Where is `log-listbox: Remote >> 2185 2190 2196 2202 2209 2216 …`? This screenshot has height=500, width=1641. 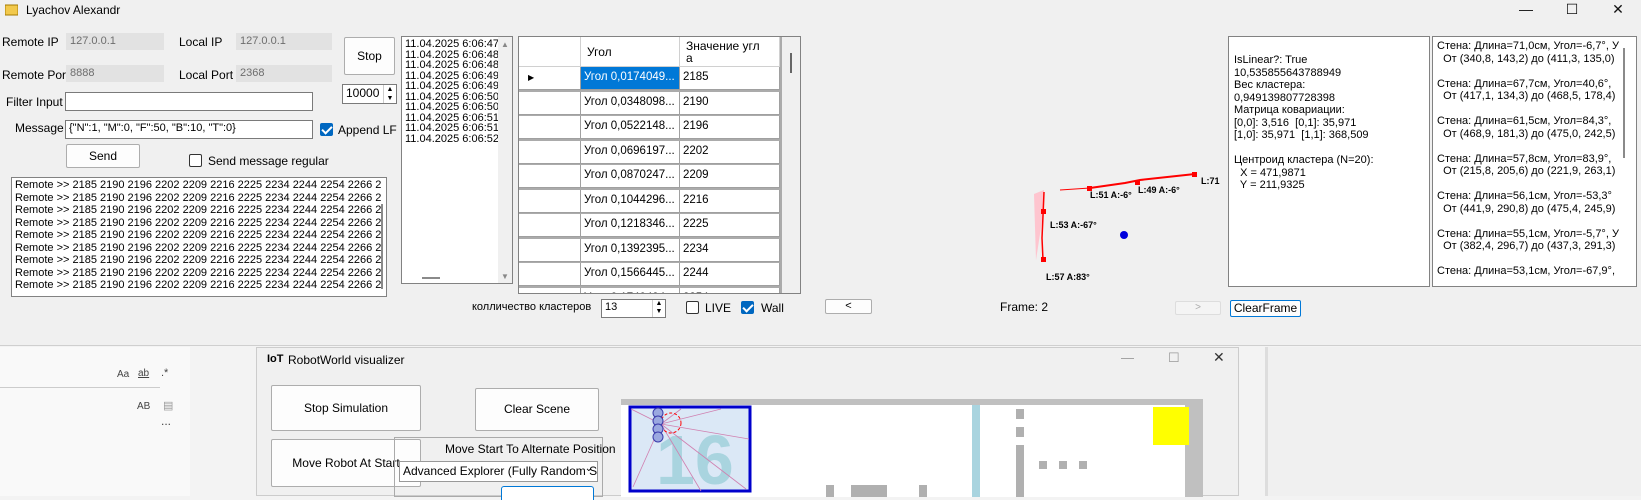
log-listbox: Remote >> 2185 2190 2196 2202 2209 2216 … is located at coordinates (199, 237).